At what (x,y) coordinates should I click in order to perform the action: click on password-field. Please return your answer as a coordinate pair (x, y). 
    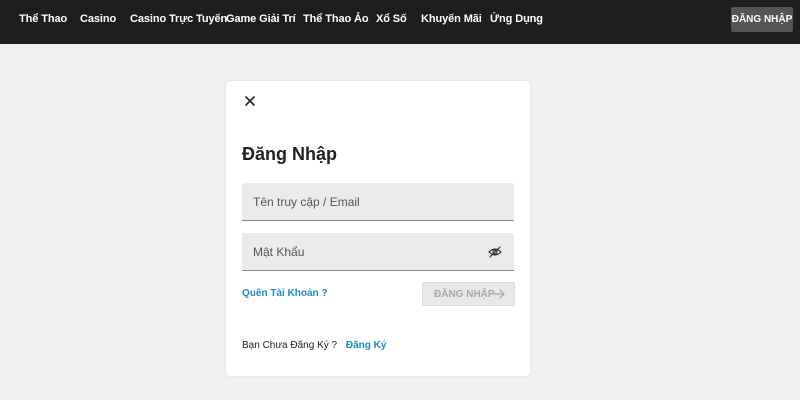
    Looking at the image, I should click on (378, 252).